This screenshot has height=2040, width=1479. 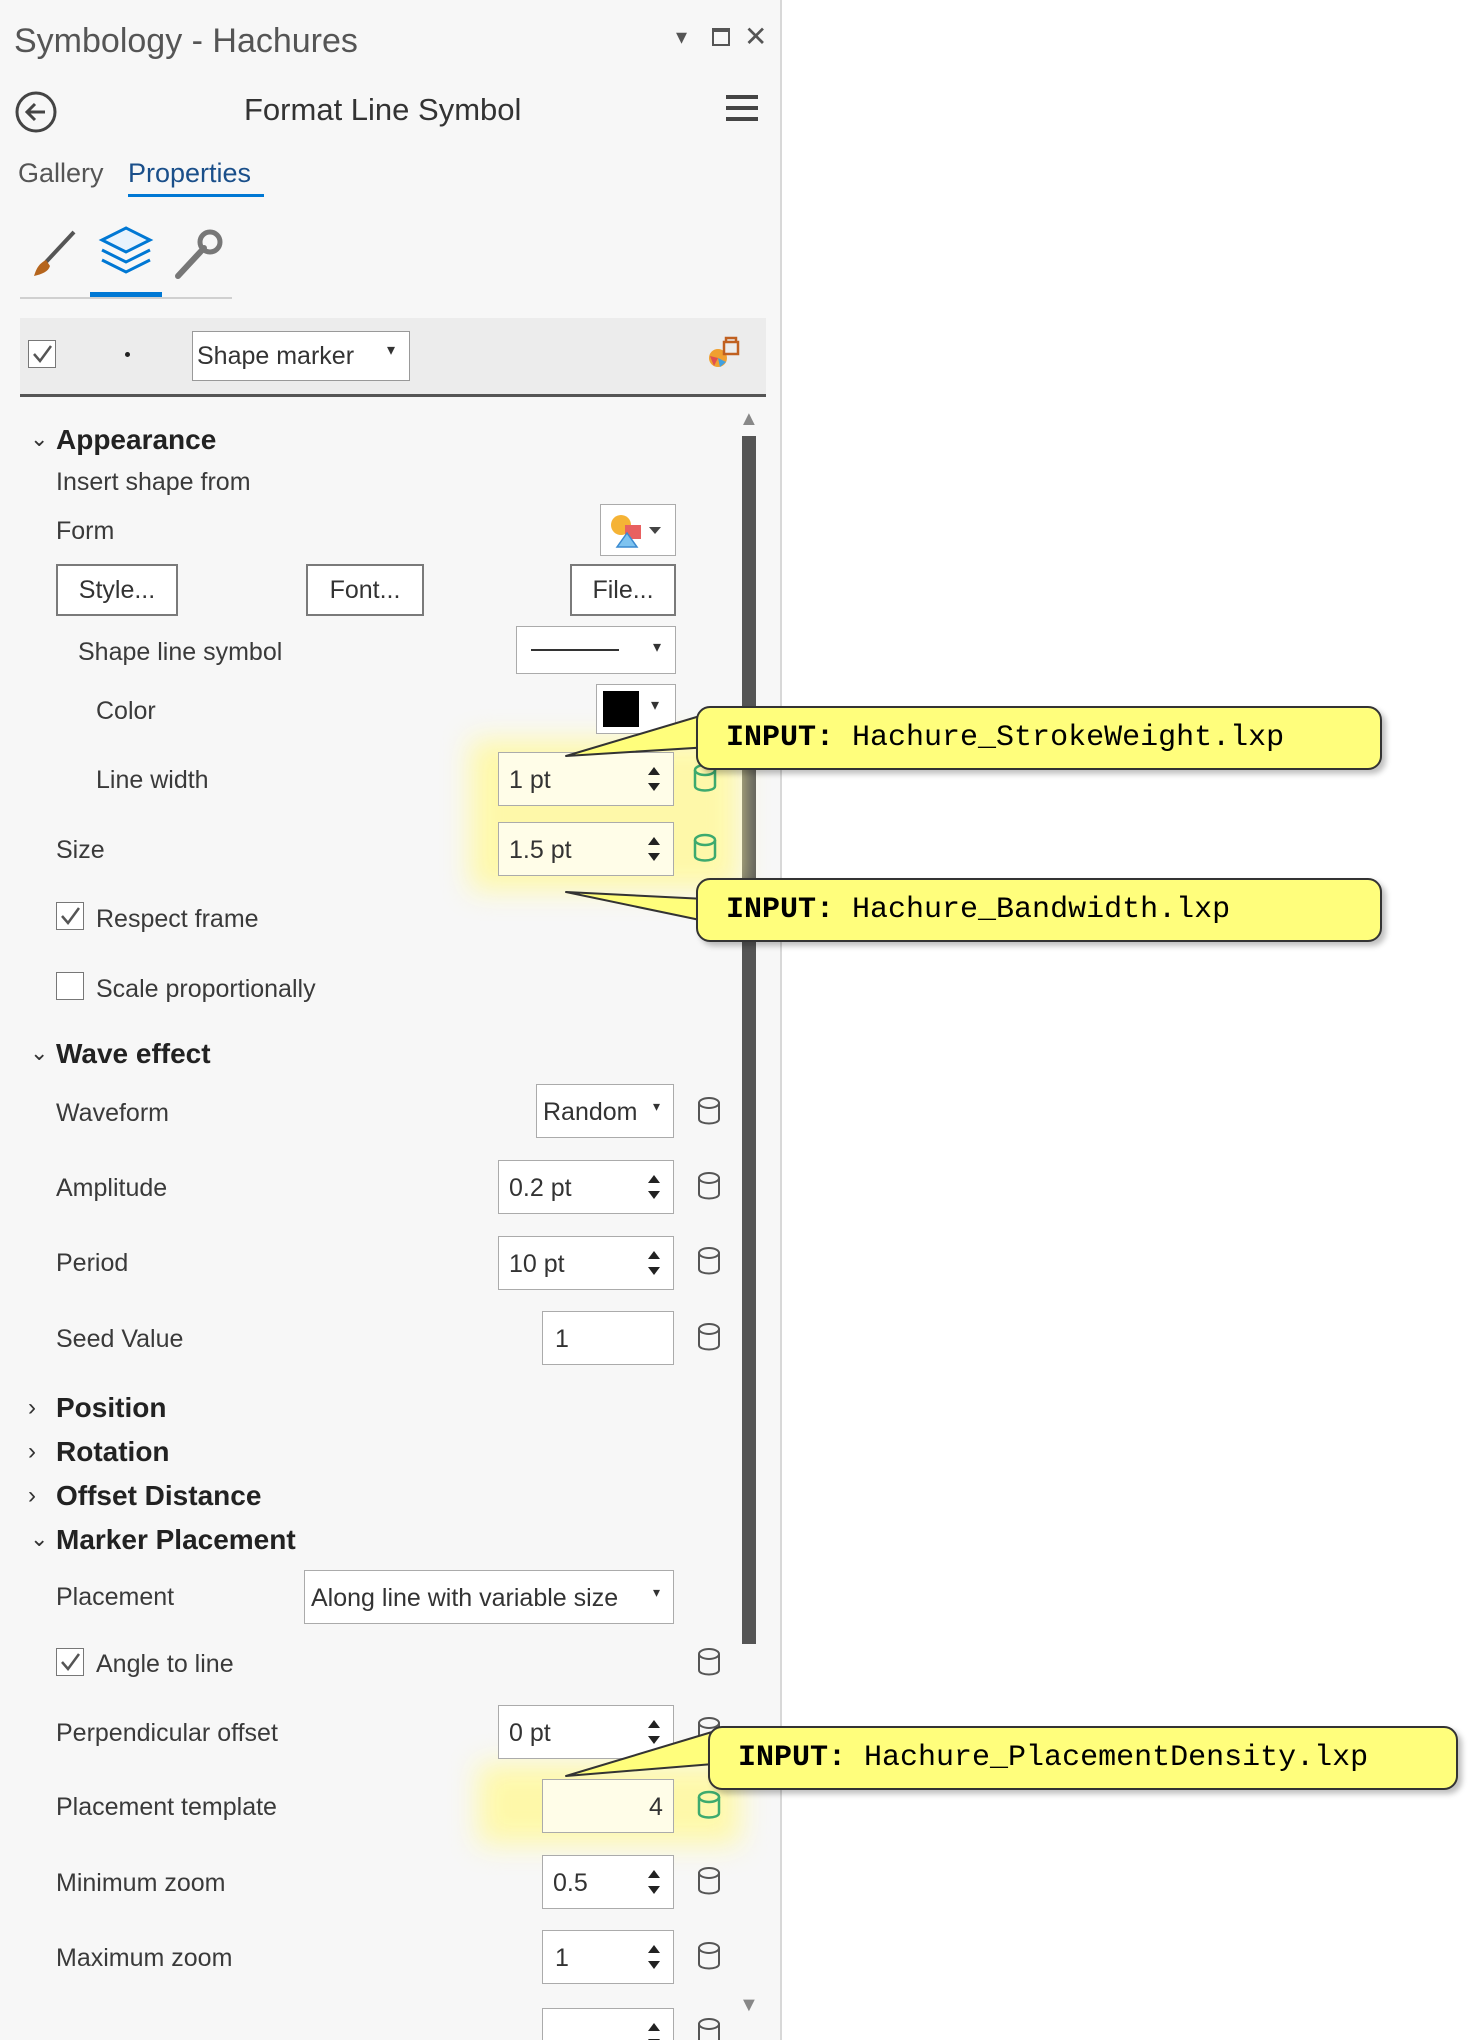 I want to click on callout-bandwidth: INPUT: Hachure_Bandwidth.lxp, so click(x=1039, y=910).